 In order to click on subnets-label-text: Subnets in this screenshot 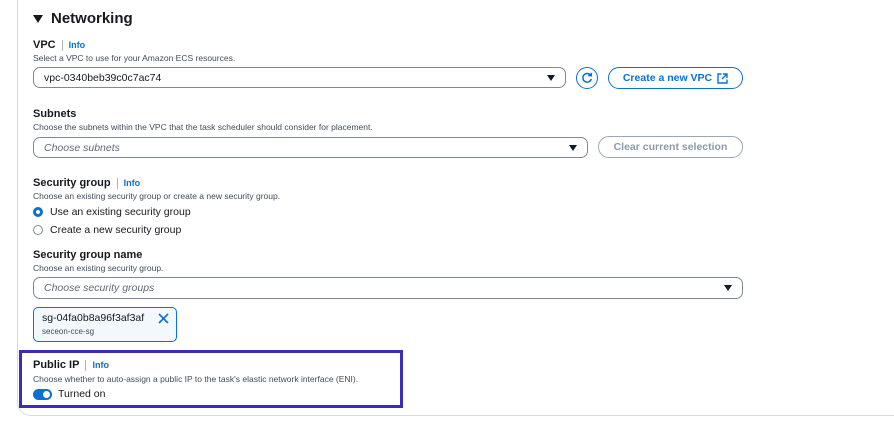, I will do `click(55, 114)`.